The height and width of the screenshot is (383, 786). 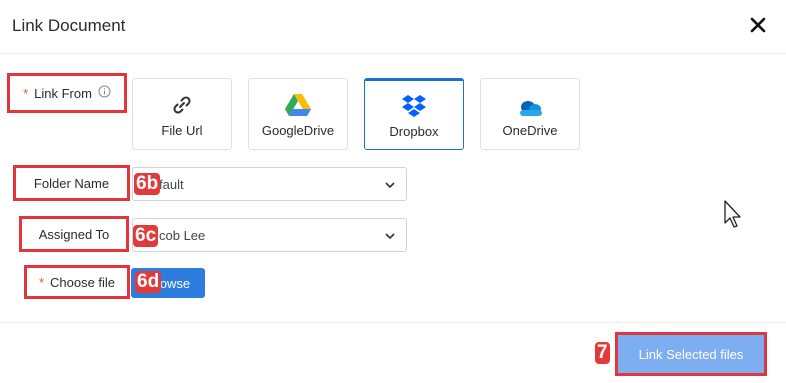 What do you see at coordinates (147, 184) in the screenshot?
I see `annotation-badge-6b: 6b` at bounding box center [147, 184].